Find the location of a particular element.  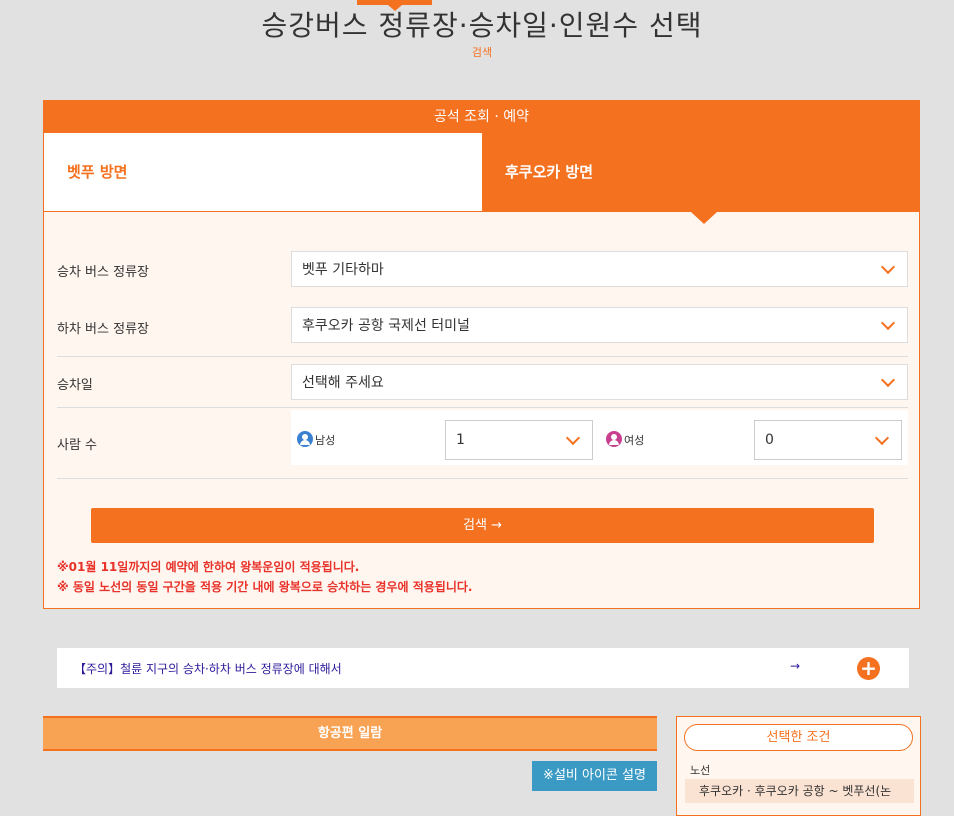

expand-plus-button: + is located at coordinates (868, 668).